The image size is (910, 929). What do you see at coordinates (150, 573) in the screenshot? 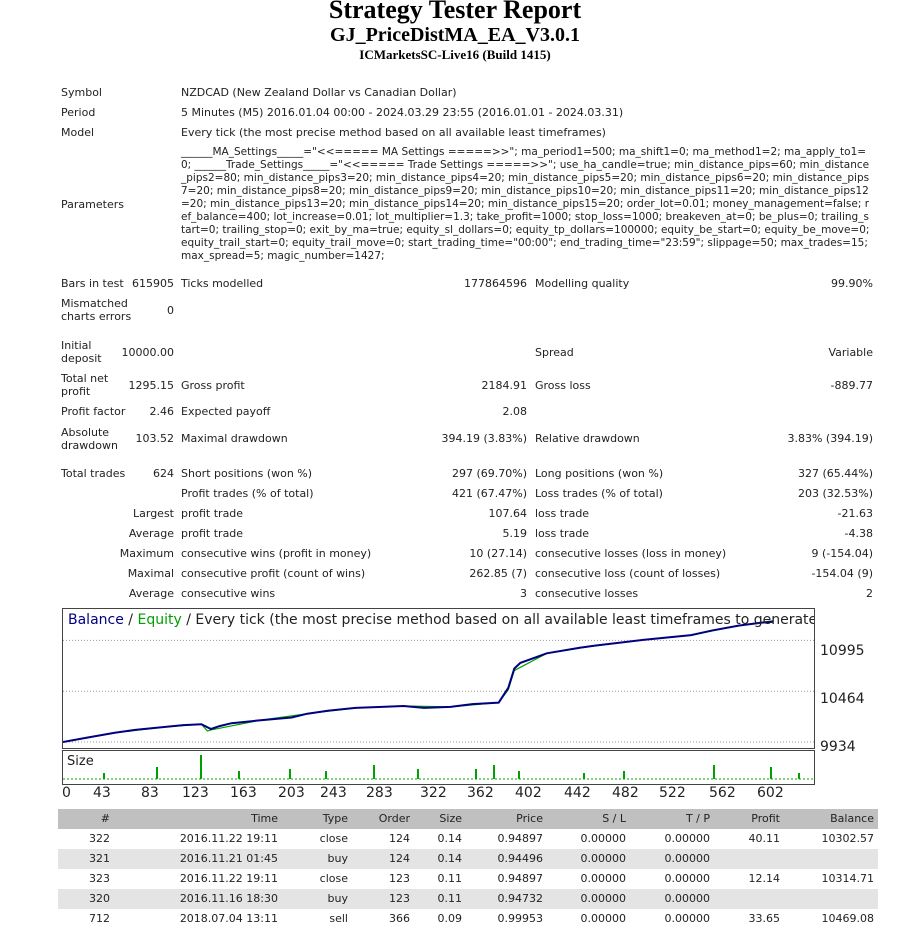
I see `maximal-label: Maximal` at bounding box center [150, 573].